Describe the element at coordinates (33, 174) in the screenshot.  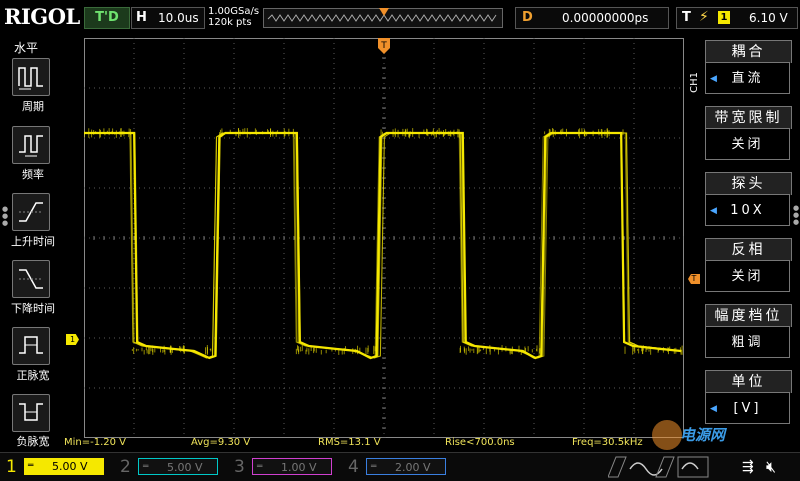
I see `frequency-label: 频率` at that location.